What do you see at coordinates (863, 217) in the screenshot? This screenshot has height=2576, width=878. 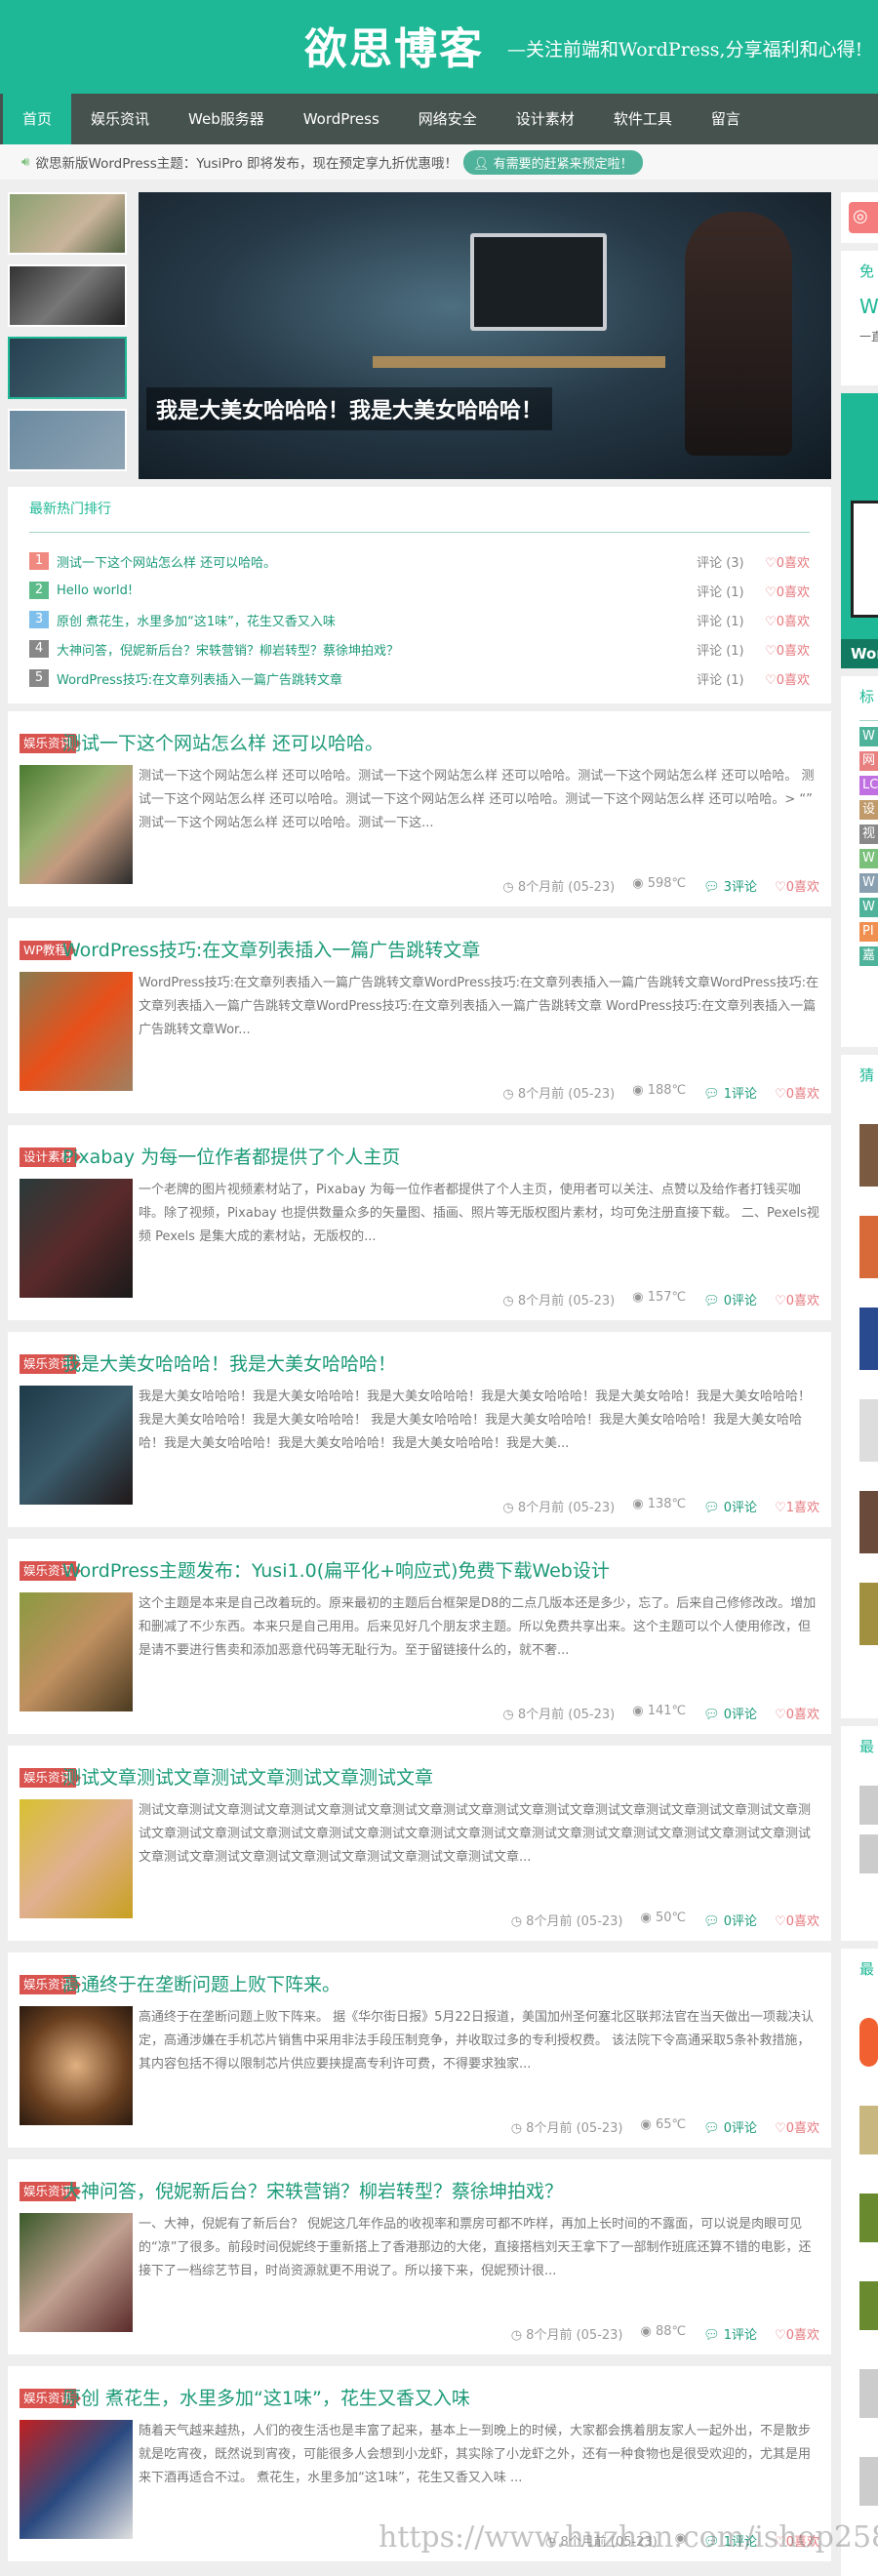 I see `weibo-icon: ◎` at bounding box center [863, 217].